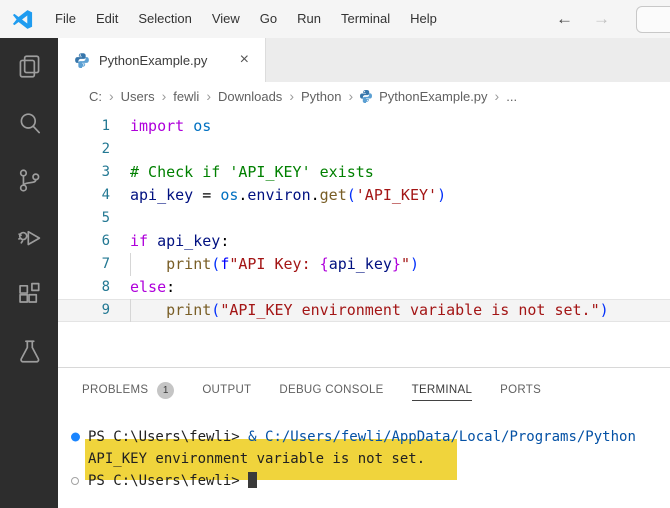 The height and width of the screenshot is (508, 670). What do you see at coordinates (105, 264) in the screenshot?
I see `line-number: 7` at bounding box center [105, 264].